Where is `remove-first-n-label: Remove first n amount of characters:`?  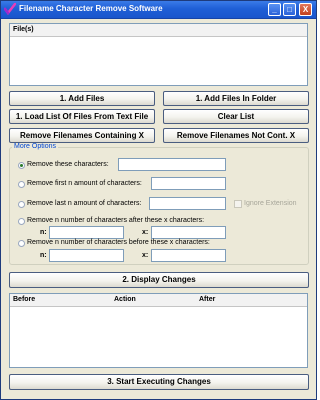 remove-first-n-label: Remove first n amount of characters: is located at coordinates (84, 183).